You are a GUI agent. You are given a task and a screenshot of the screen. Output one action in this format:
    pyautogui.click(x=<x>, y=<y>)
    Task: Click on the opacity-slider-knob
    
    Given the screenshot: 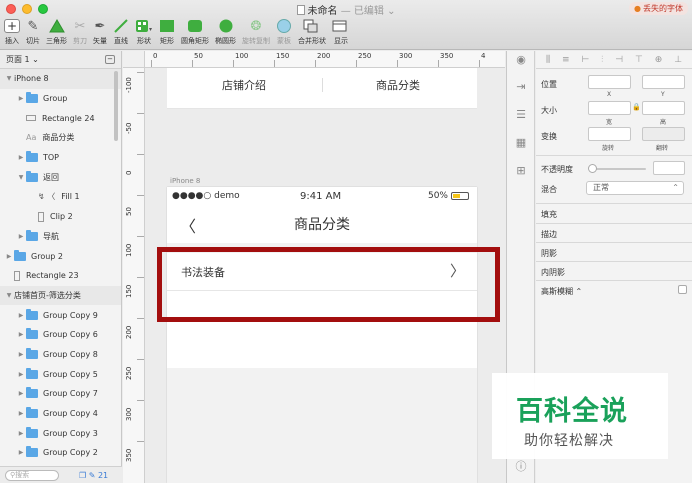 What is the action you would take?
    pyautogui.click(x=592, y=168)
    